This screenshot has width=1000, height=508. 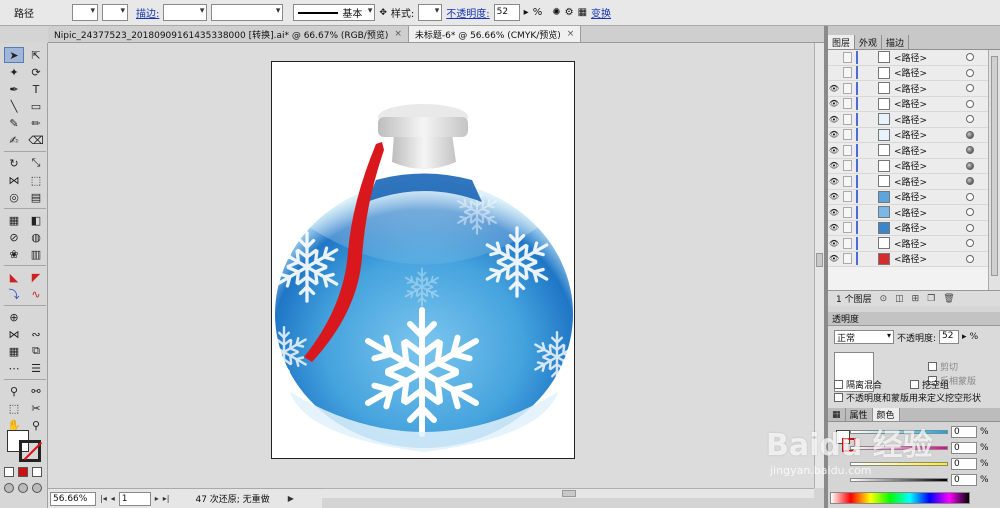 What do you see at coordinates (571, 34) in the screenshot?
I see `close-icon: ×` at bounding box center [571, 34].